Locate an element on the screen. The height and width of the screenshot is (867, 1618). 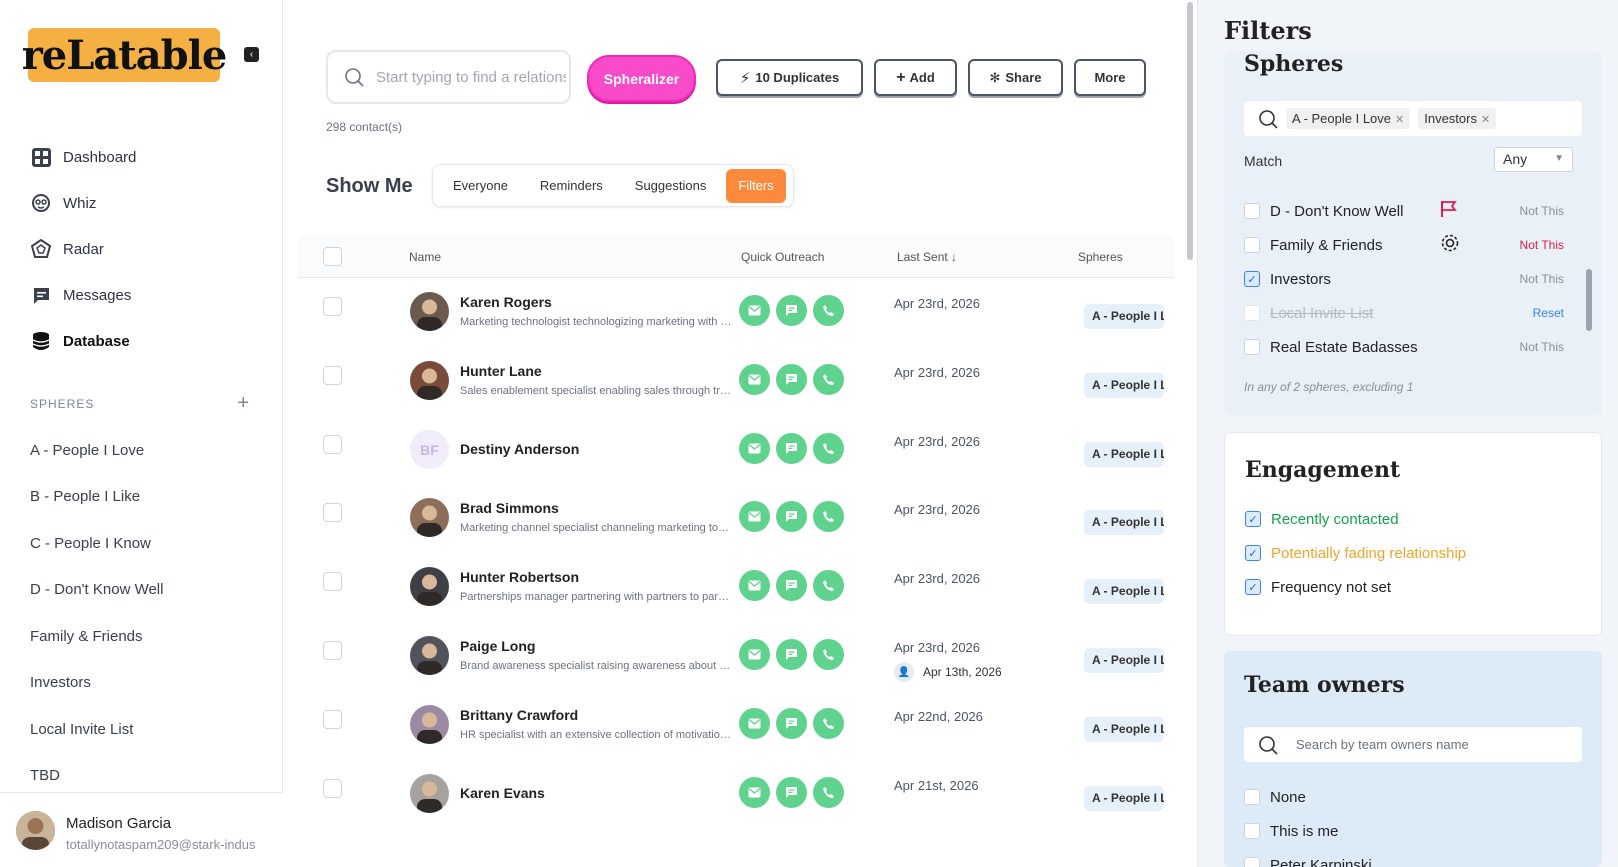
team-owner-option: None is located at coordinates (1404, 797).